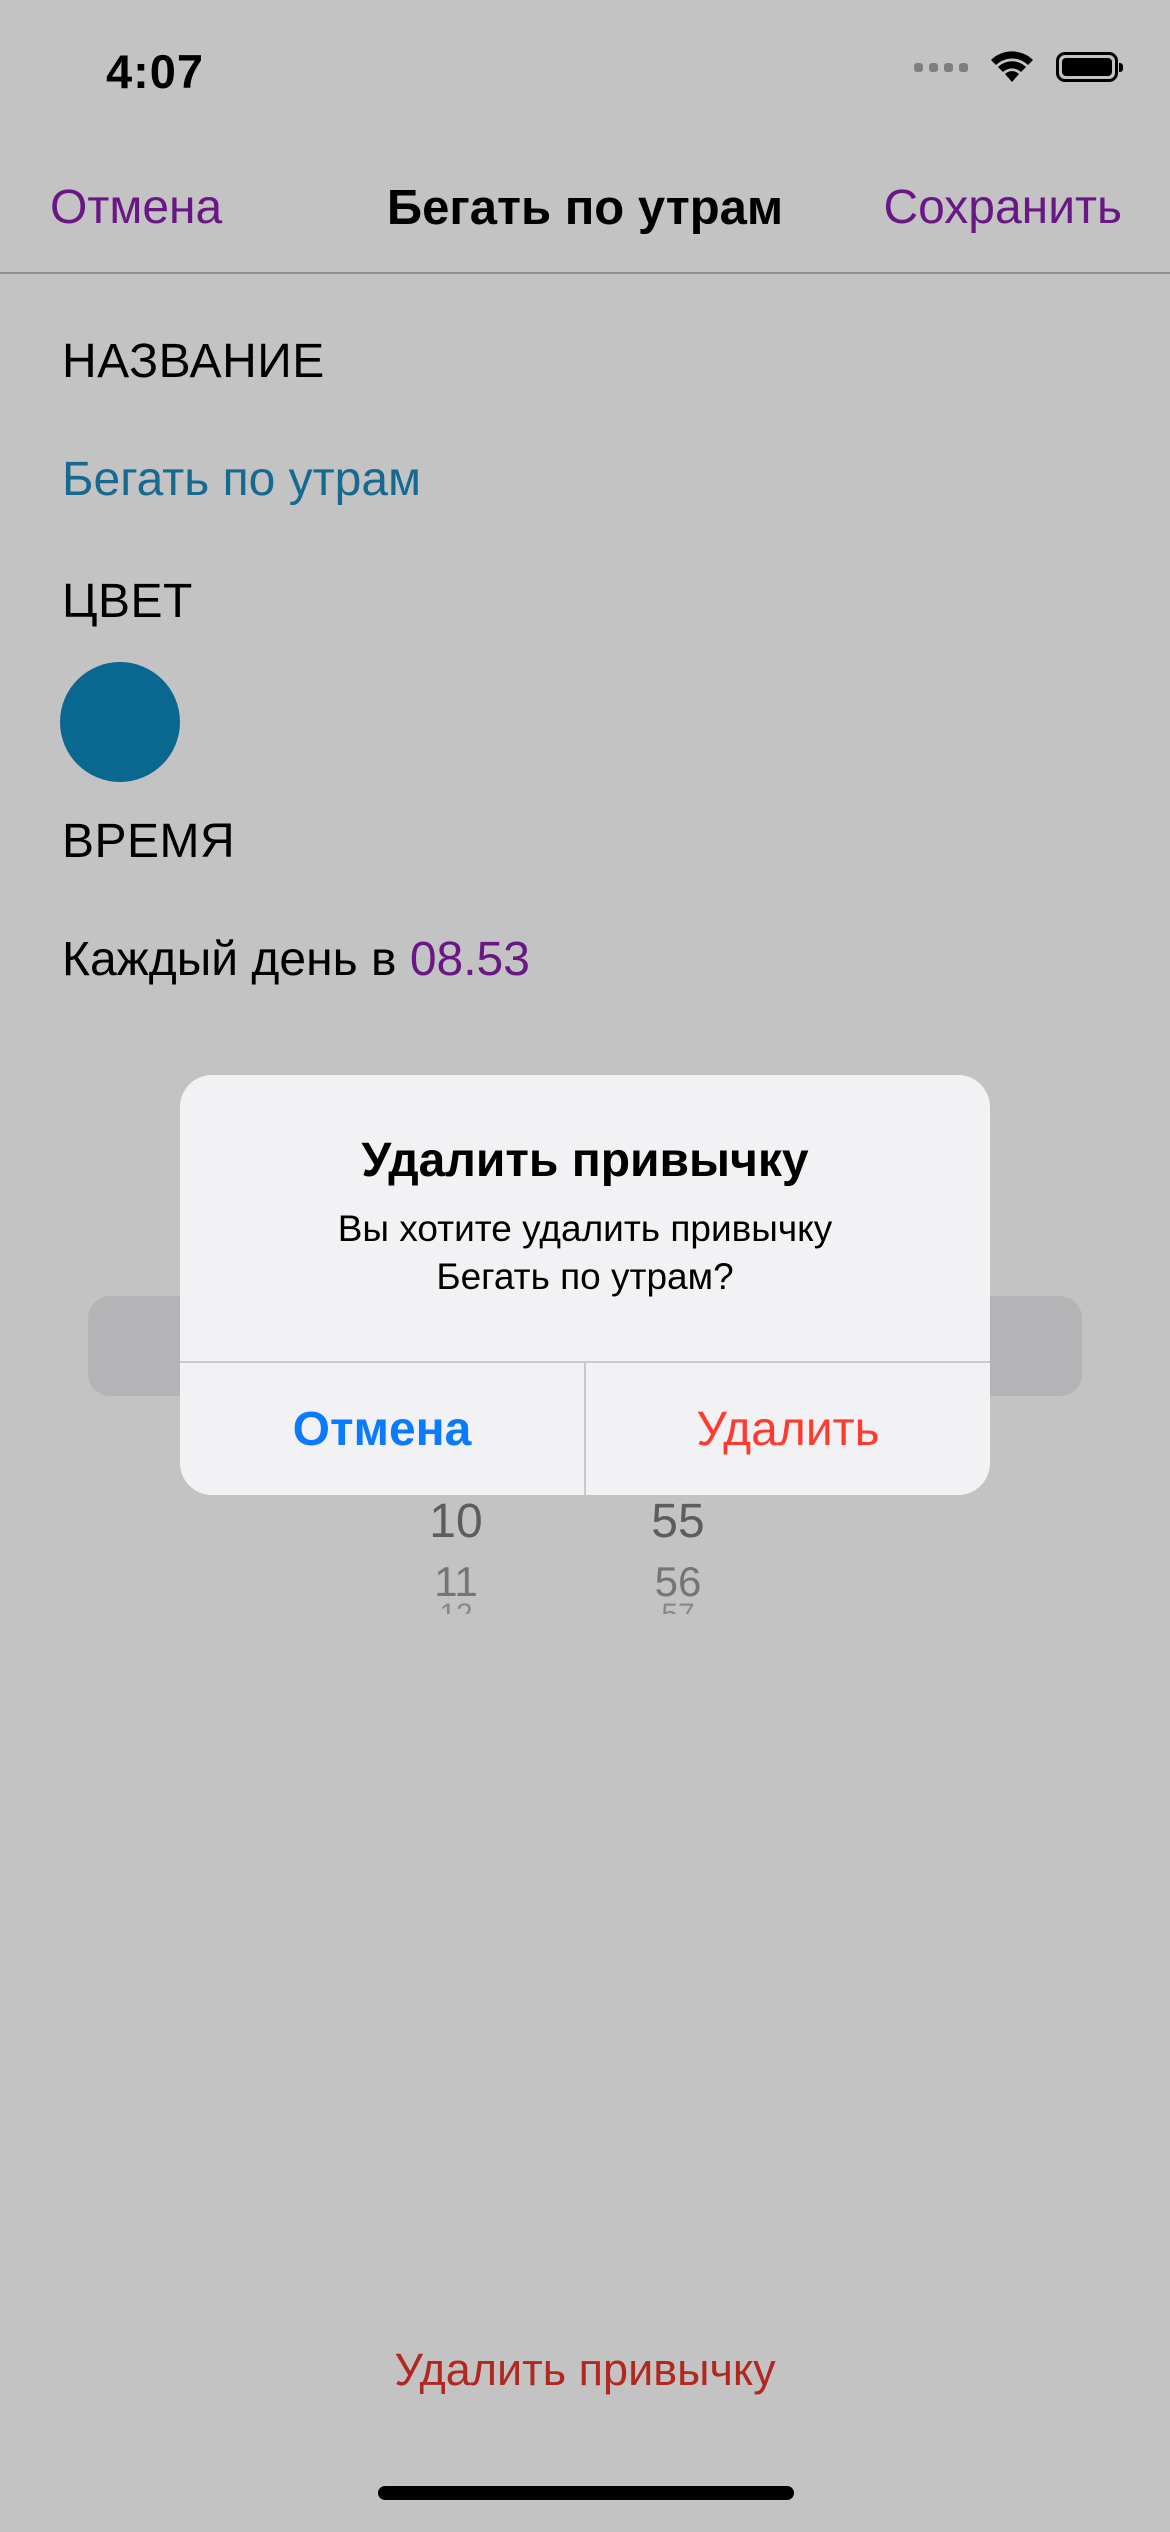 The width and height of the screenshot is (1170, 2532). What do you see at coordinates (585, 1228) in the screenshot?
I see `alert-message-line: Вы хотите удалить привычку` at bounding box center [585, 1228].